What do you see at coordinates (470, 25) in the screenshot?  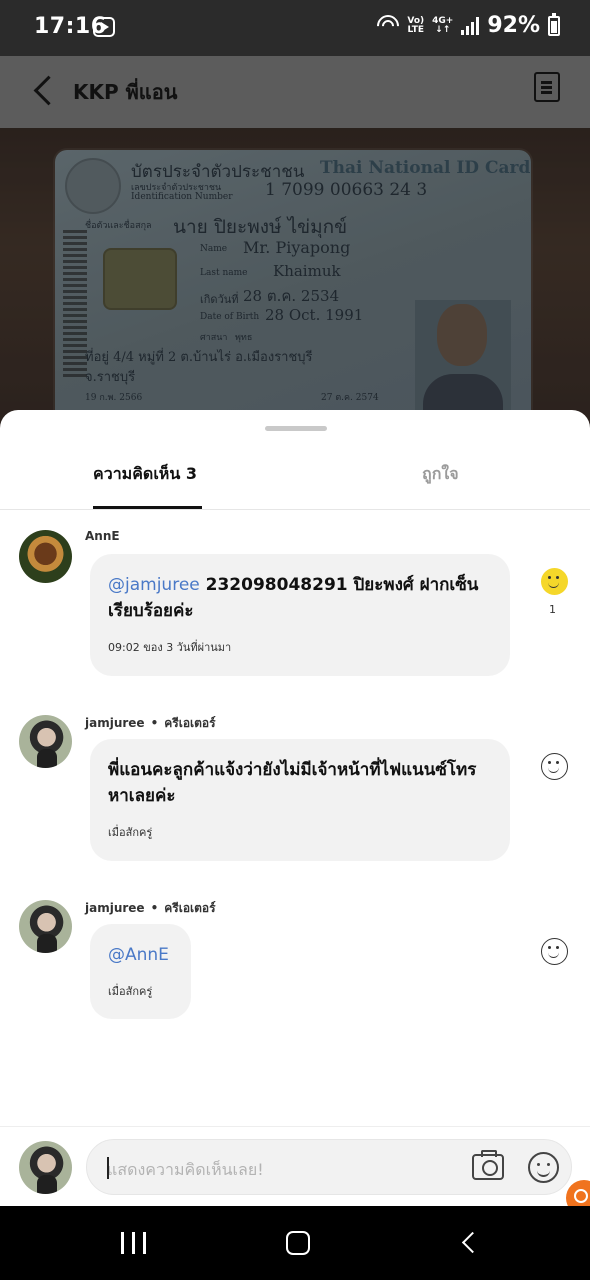 I see `signal-icon` at bounding box center [470, 25].